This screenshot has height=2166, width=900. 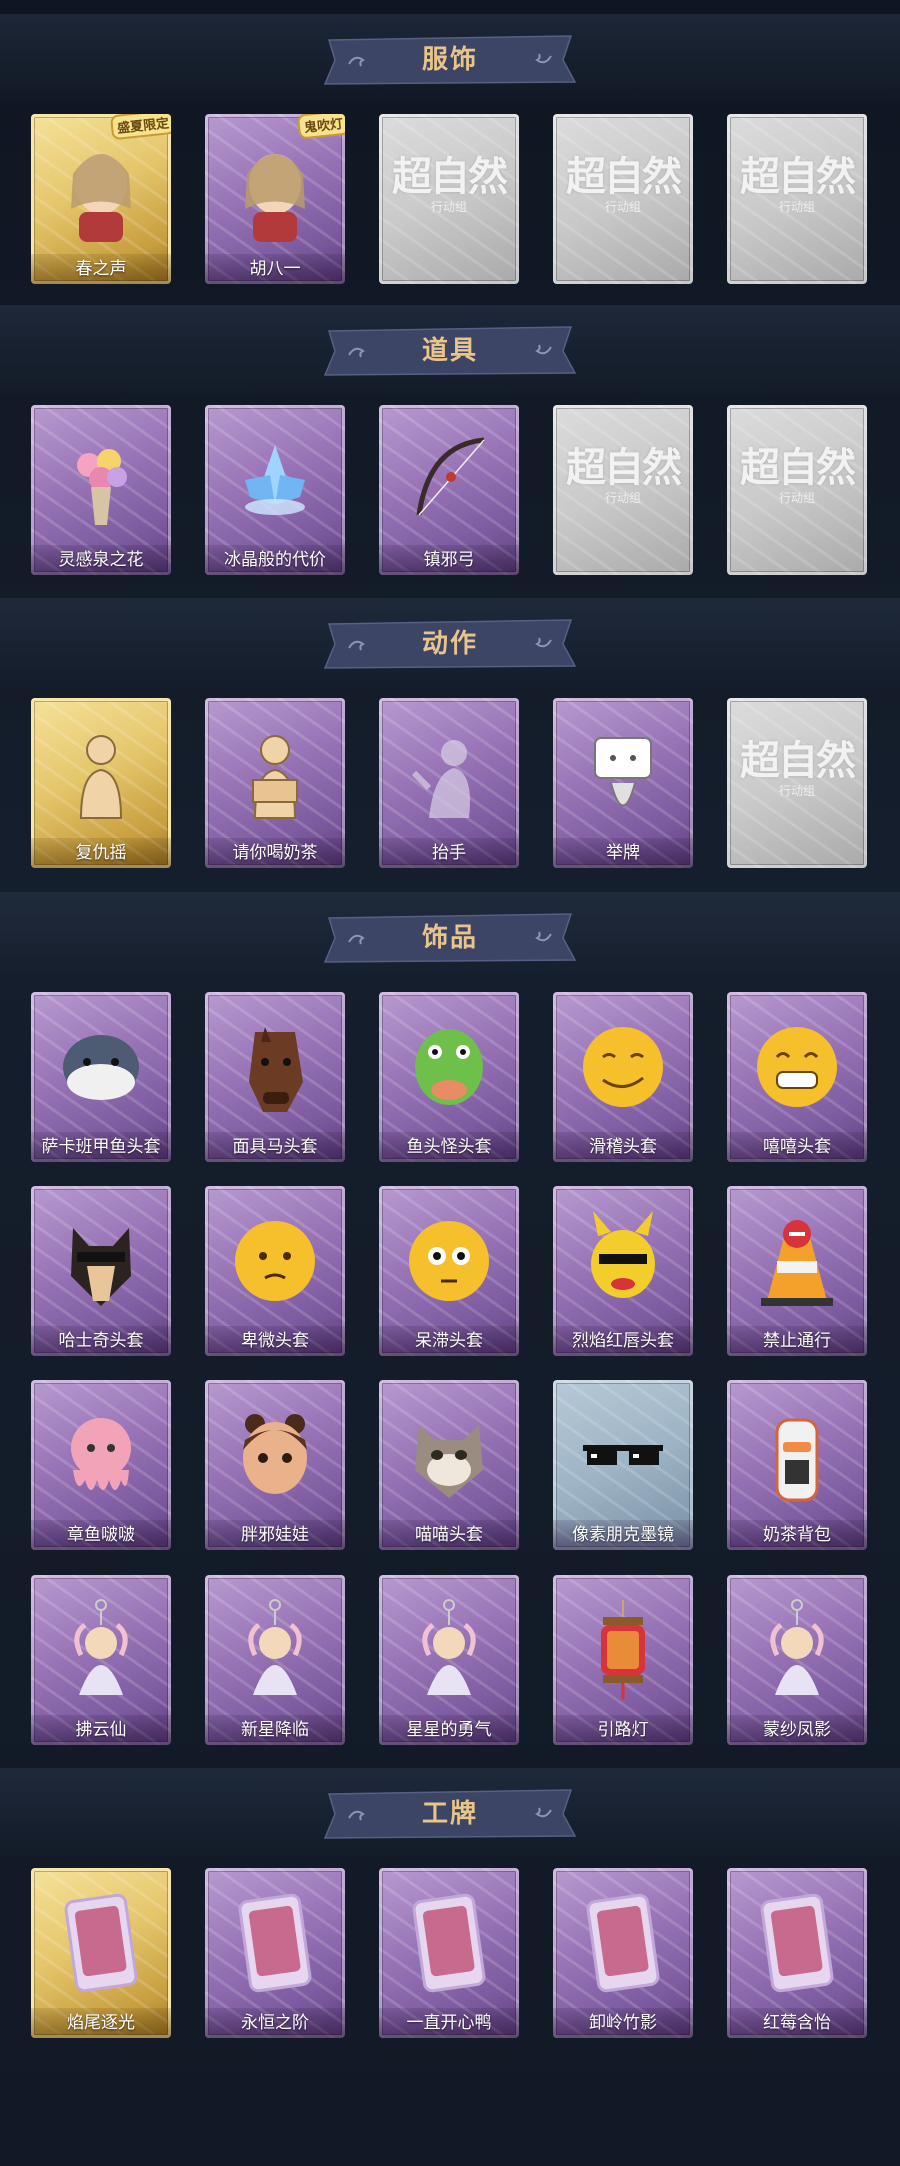 What do you see at coordinates (449, 1953) in the screenshot?
I see `reward-card: 一直开心鸭` at bounding box center [449, 1953].